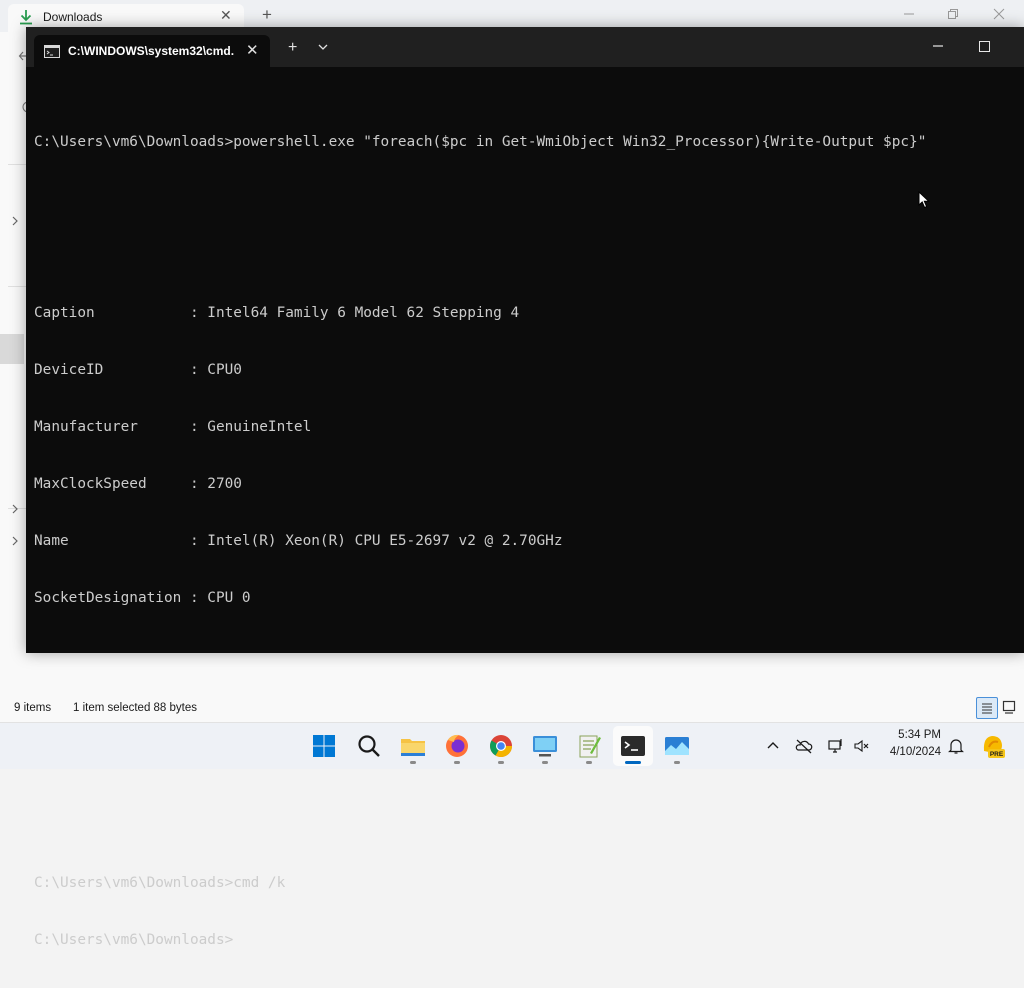 The width and height of the screenshot is (1024, 988). What do you see at coordinates (142, 598) in the screenshot?
I see `terminal-line: SocketDesignation : CPU 0` at bounding box center [142, 598].